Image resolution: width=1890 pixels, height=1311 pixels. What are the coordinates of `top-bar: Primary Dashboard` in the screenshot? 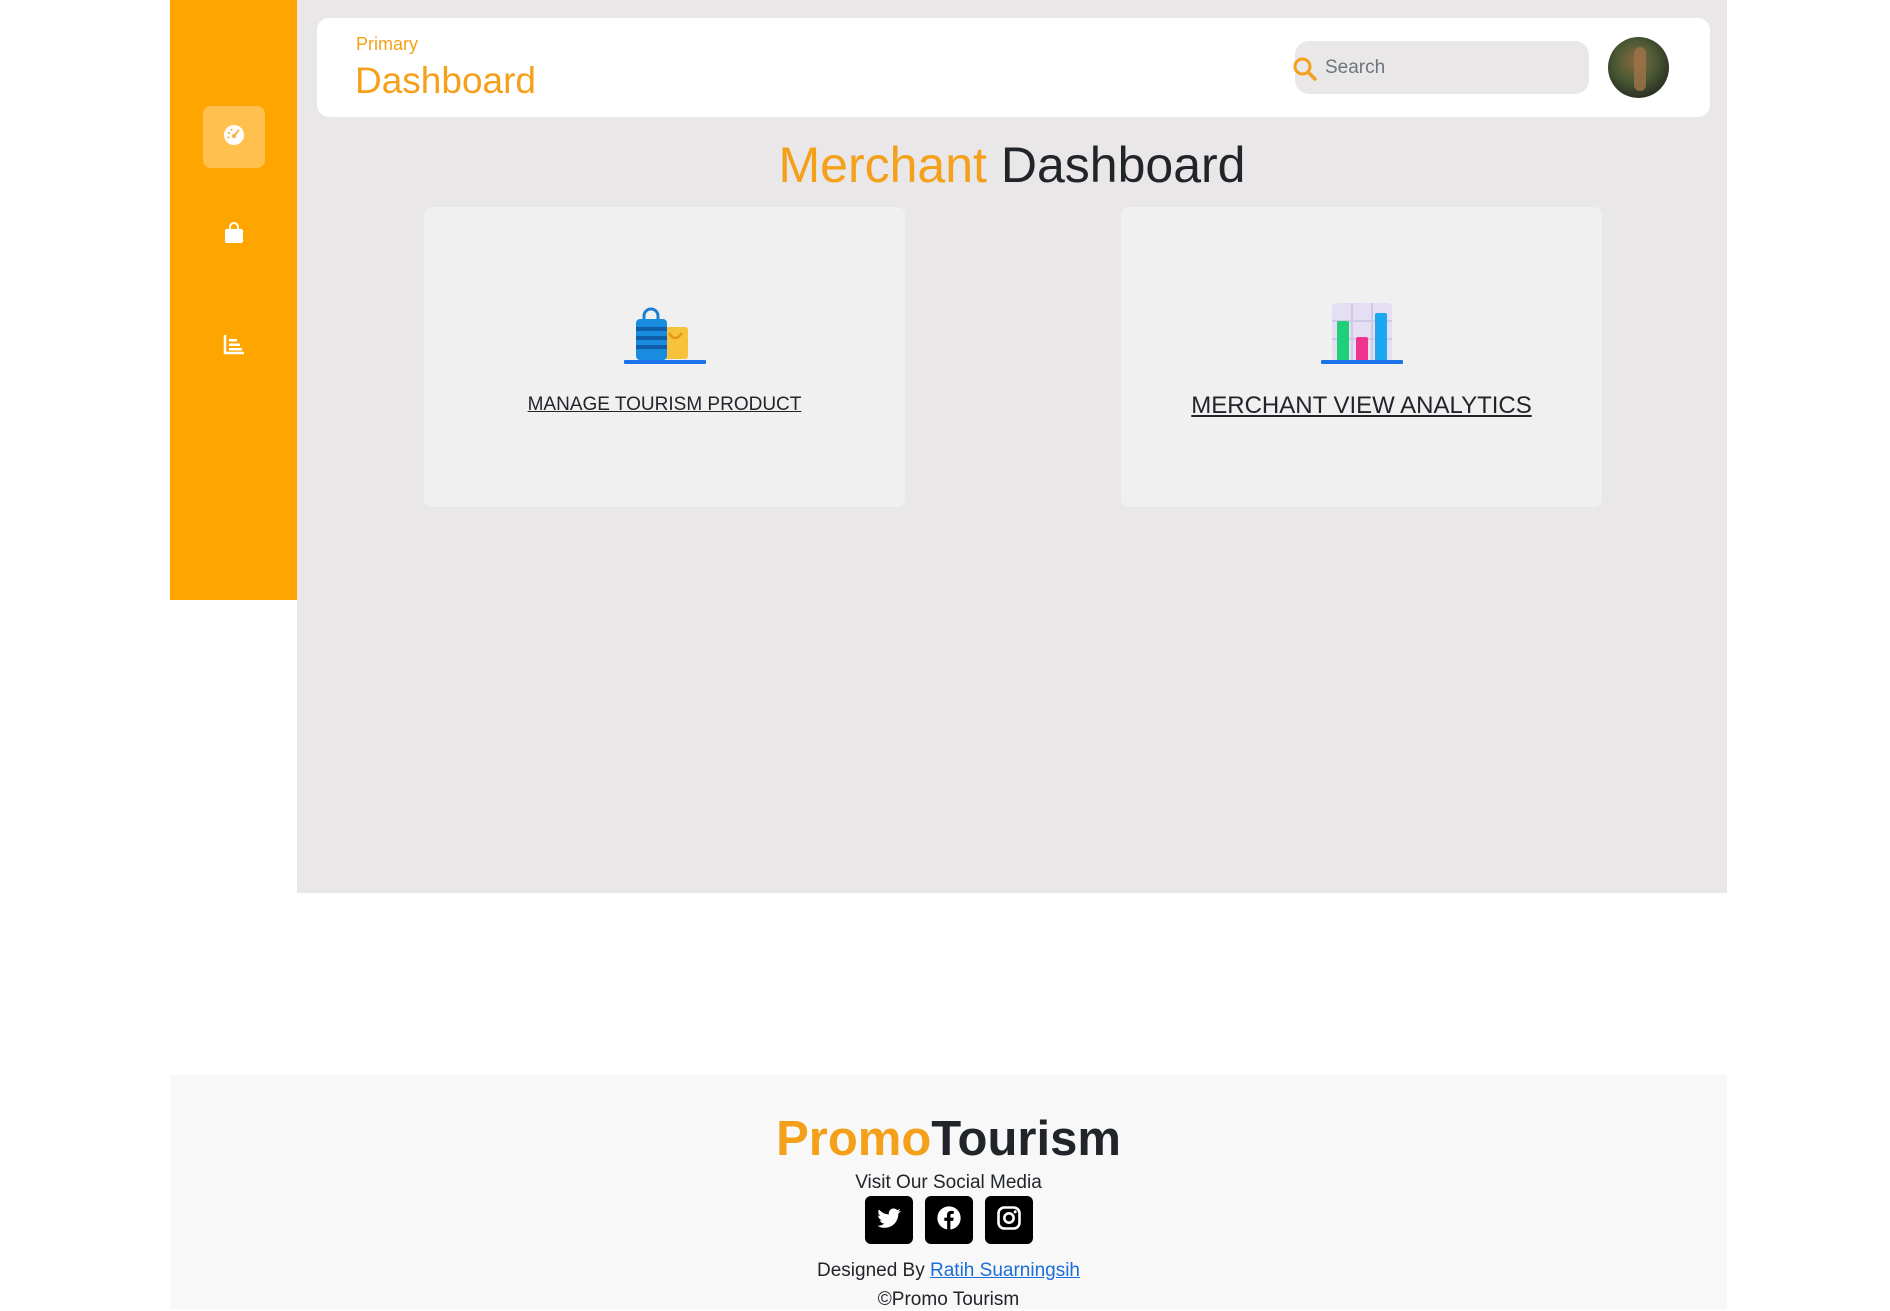 It's located at (1013, 67).